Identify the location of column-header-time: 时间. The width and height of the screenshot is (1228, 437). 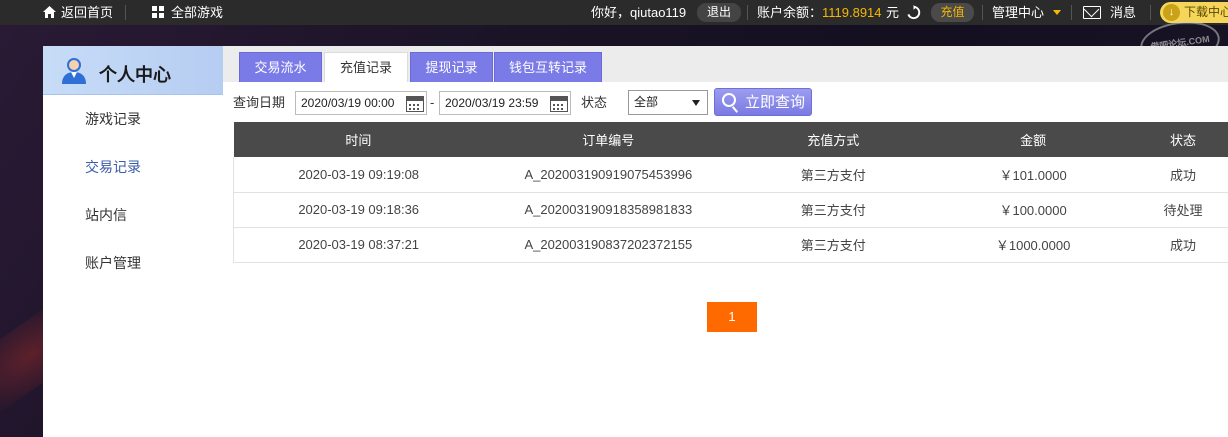
(358, 139).